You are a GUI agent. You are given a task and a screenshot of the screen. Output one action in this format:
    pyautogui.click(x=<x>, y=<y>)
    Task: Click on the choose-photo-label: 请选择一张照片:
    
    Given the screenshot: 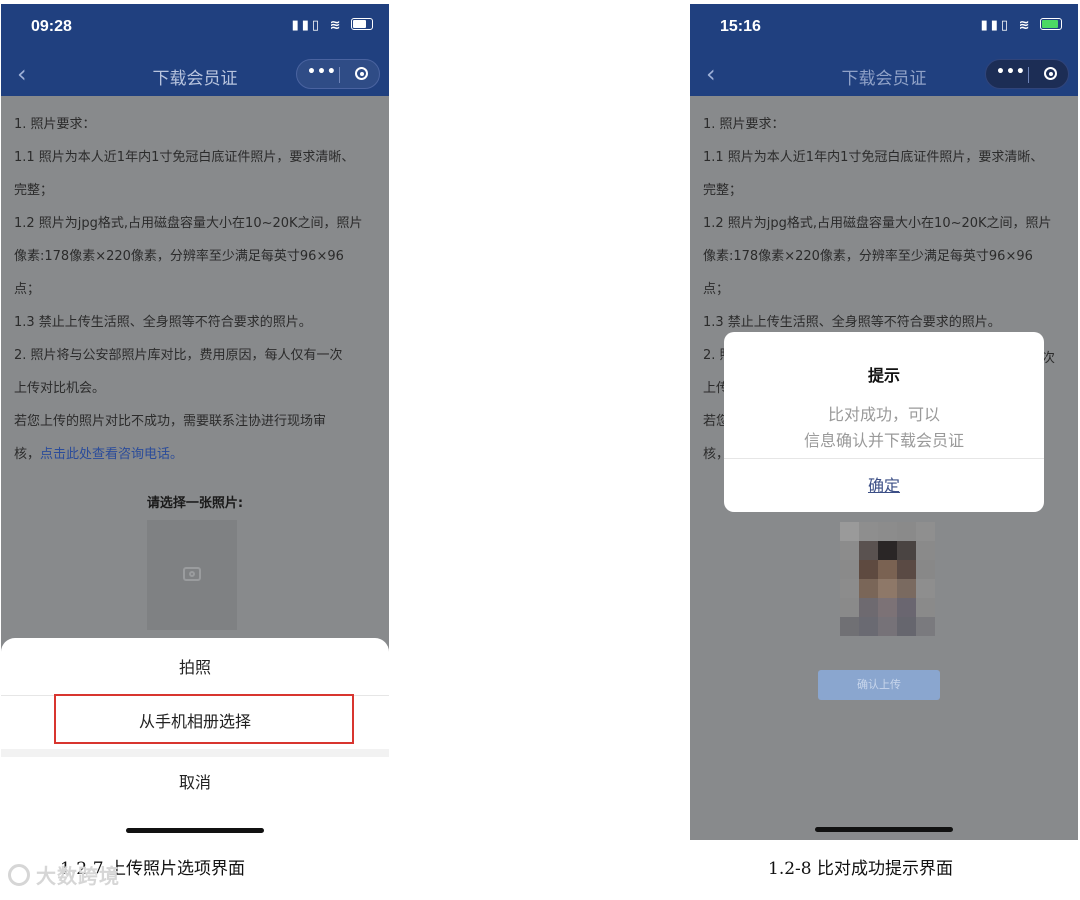 What is the action you would take?
    pyautogui.click(x=195, y=503)
    